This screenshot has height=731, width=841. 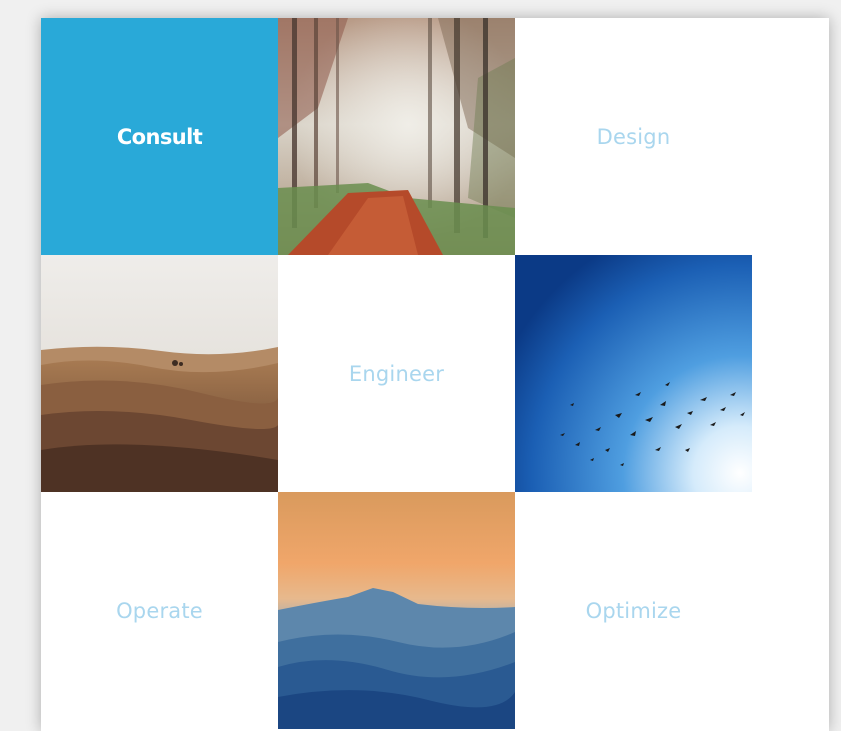 I want to click on tile-engineer: Engineer, so click(x=396, y=373).